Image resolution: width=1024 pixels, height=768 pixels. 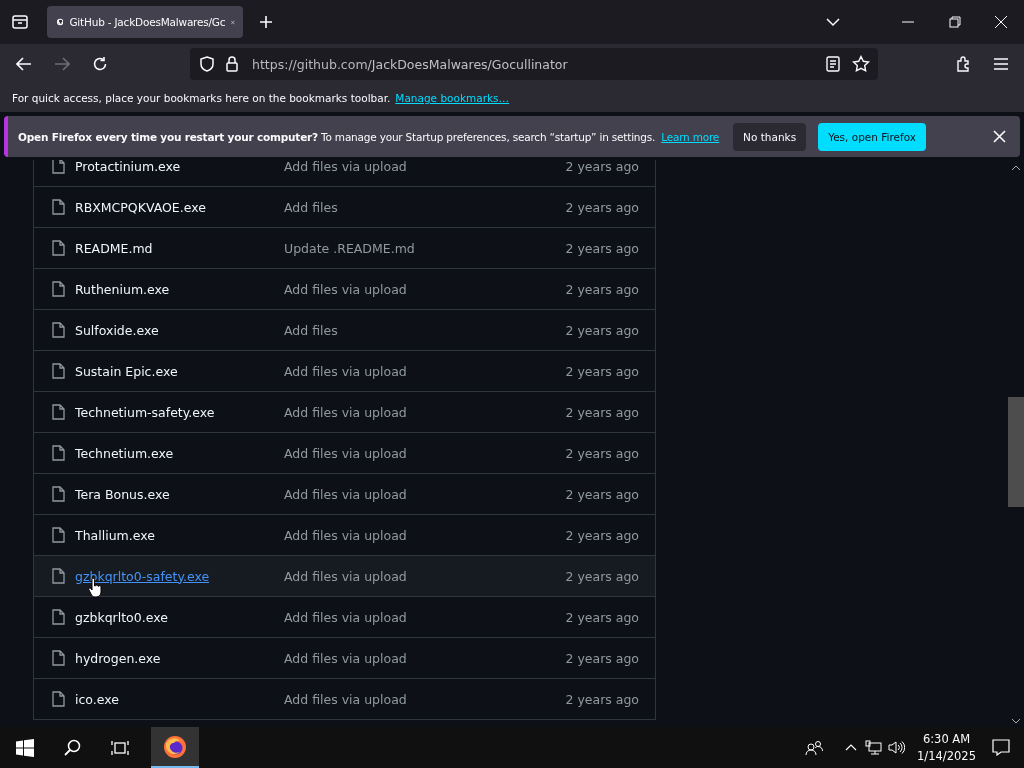 I want to click on shield-icon, so click(x=207, y=64).